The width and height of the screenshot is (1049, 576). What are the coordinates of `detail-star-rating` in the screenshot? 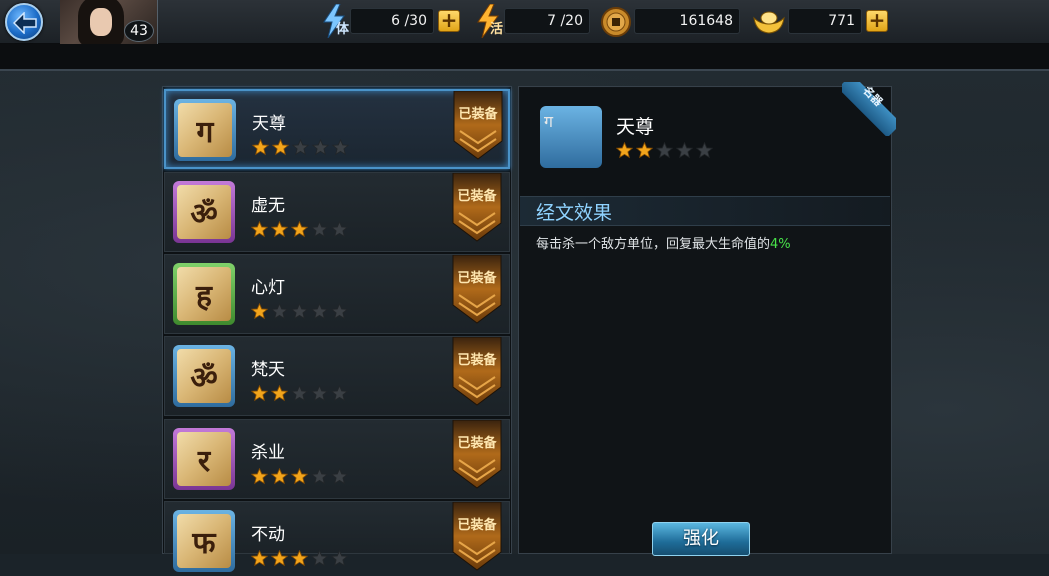 It's located at (666, 152).